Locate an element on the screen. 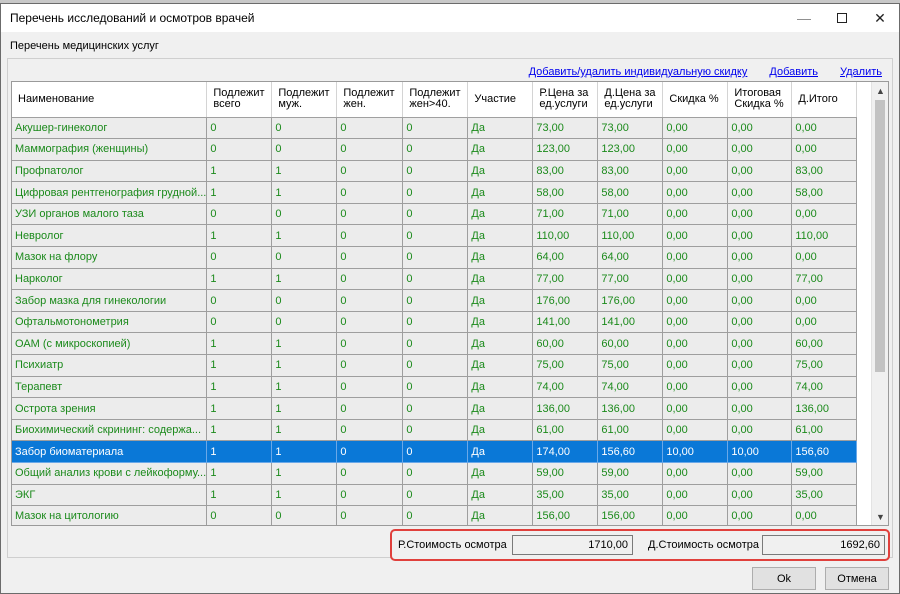  column-header: Участие is located at coordinates (500, 100).